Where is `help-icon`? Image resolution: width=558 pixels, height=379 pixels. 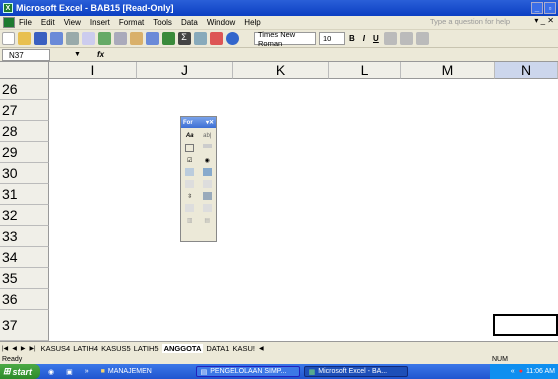
help-icon is located at coordinates (232, 38).